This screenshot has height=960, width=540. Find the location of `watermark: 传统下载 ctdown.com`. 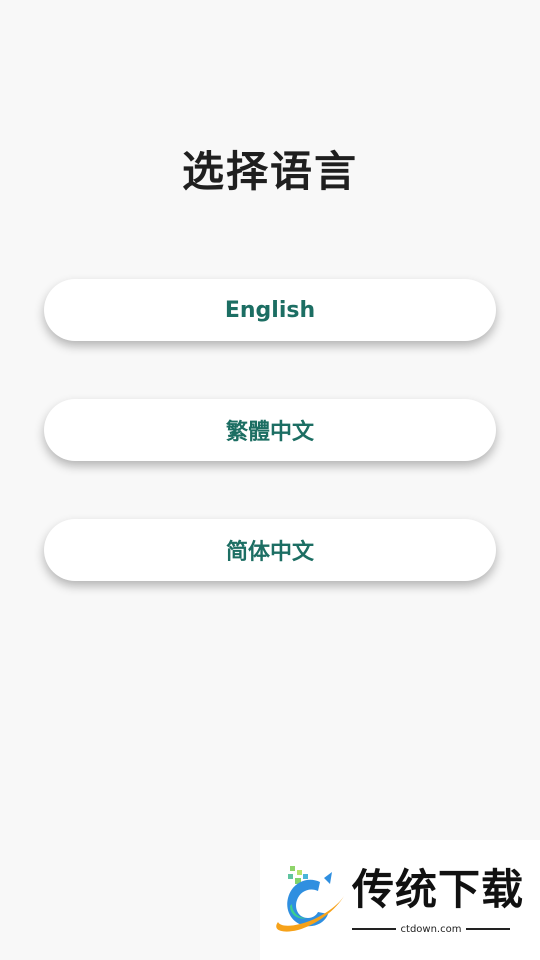

watermark: 传统下载 ctdown.com is located at coordinates (400, 900).